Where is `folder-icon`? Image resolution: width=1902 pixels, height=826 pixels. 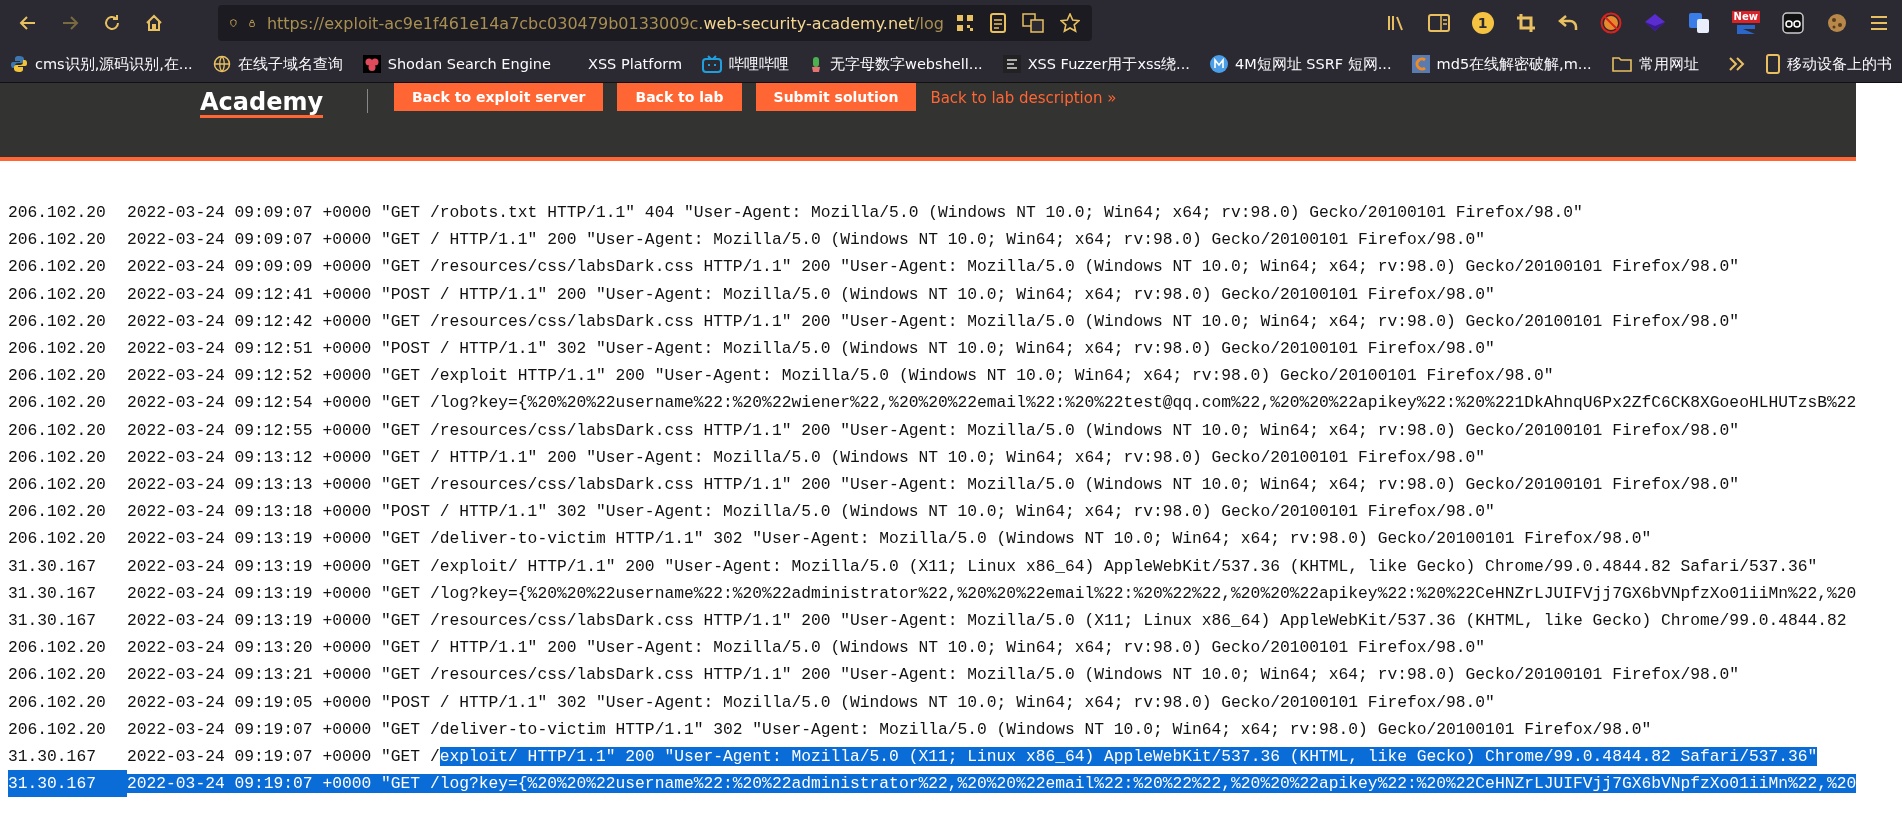 folder-icon is located at coordinates (1621, 64).